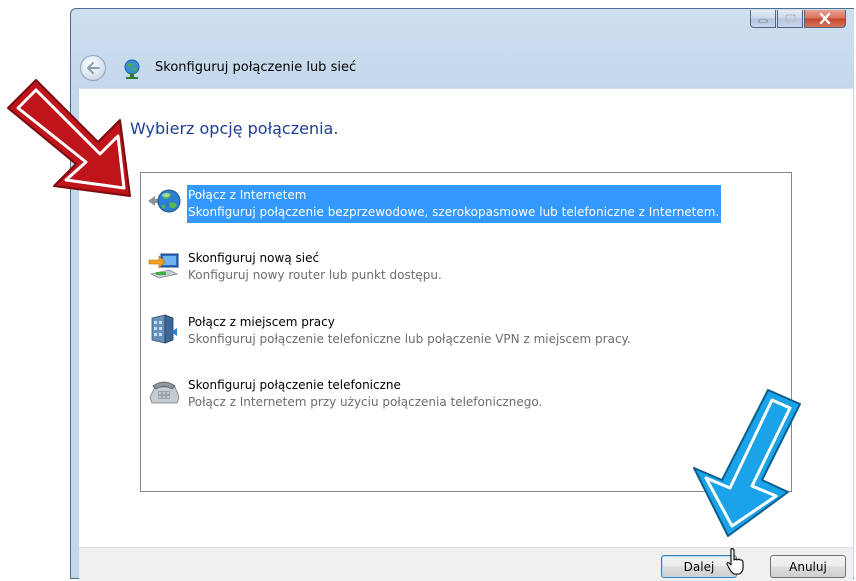 The image size is (856, 581). I want to click on cancel-button: Anuluj, so click(808, 566).